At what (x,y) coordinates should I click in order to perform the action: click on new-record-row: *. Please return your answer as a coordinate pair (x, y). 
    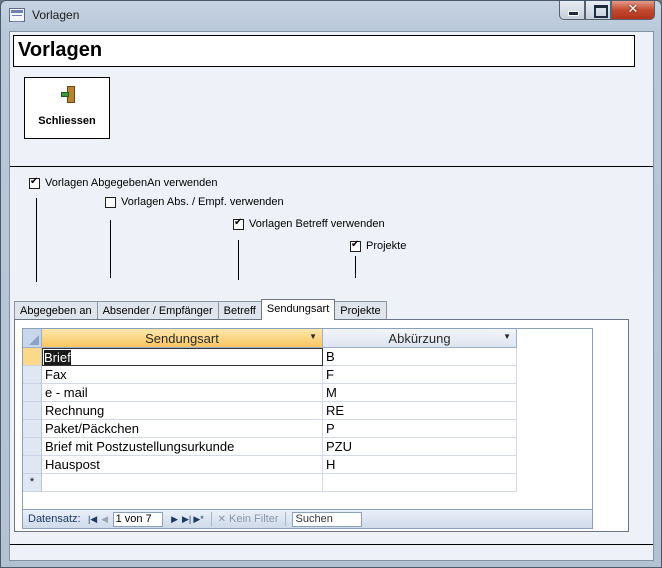
    Looking at the image, I should click on (307, 483).